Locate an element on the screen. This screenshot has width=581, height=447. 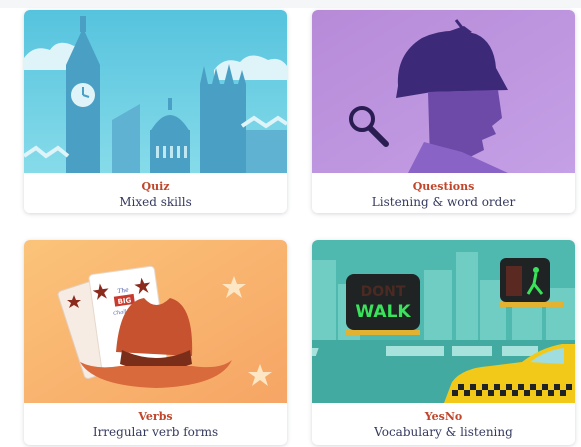
quiz-caption: Quiz Mixed skills is located at coordinates (155, 193).